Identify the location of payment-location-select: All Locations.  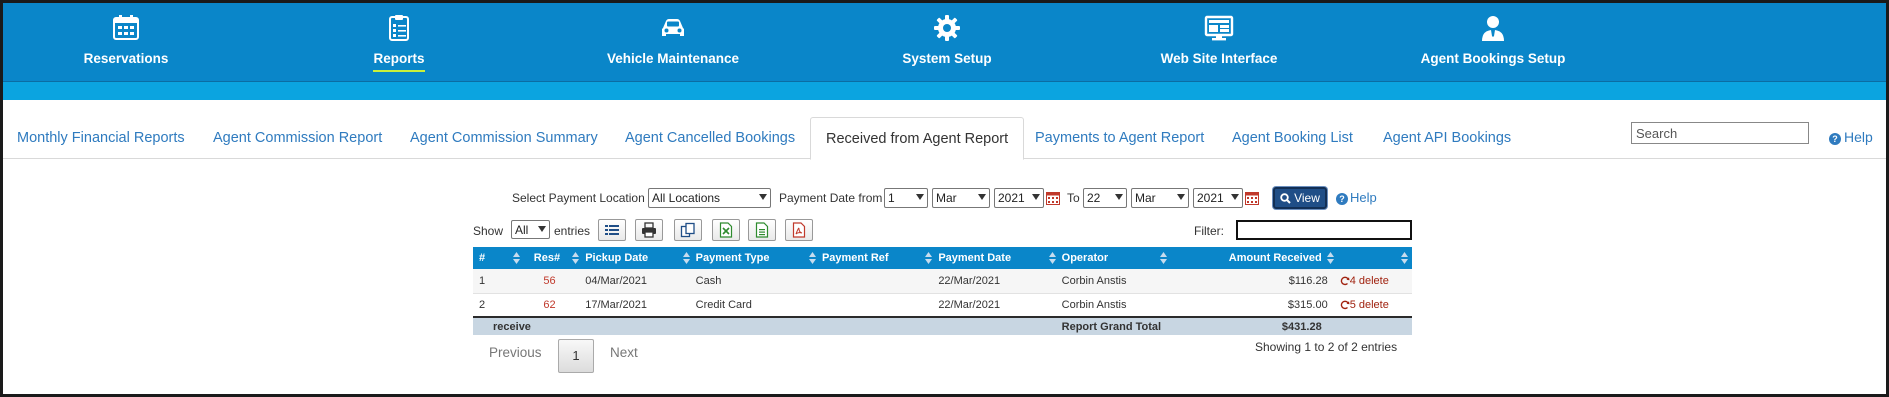
(709, 198).